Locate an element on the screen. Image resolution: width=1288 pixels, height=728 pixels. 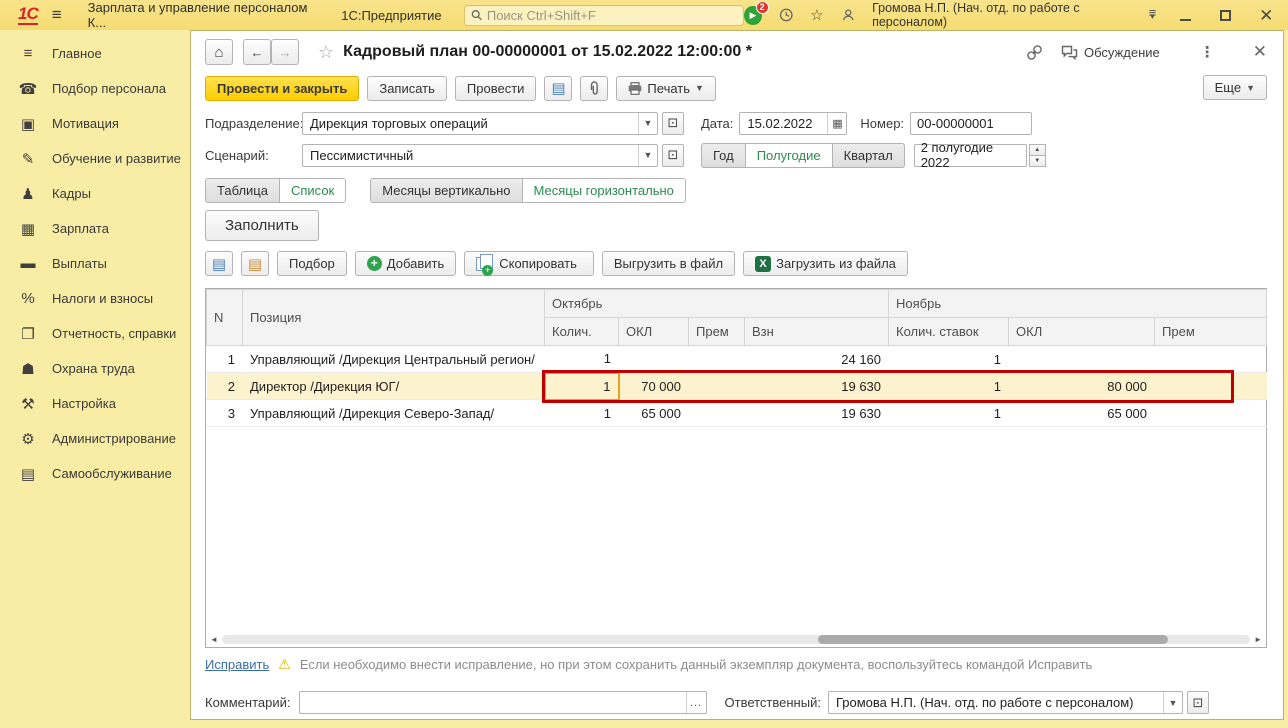
window-minimize-button is located at coordinates (1185, 15).